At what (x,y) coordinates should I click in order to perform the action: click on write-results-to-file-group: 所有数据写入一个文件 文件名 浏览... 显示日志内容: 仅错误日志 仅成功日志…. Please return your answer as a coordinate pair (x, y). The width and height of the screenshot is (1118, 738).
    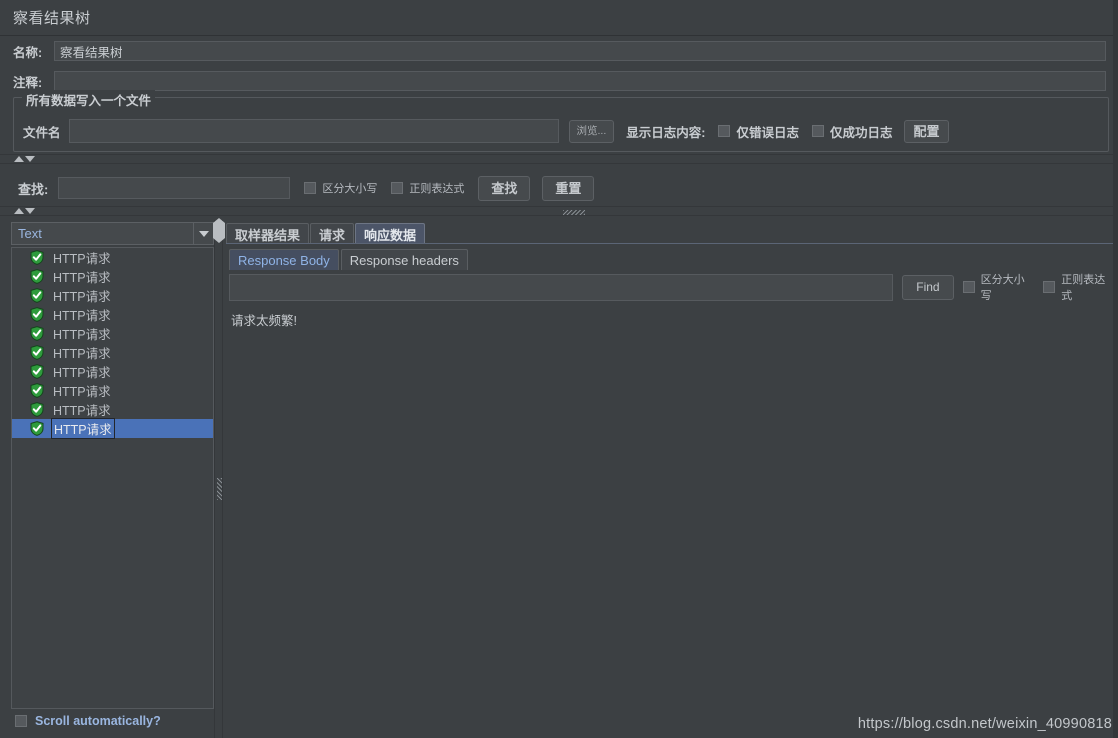
    Looking at the image, I should click on (561, 121).